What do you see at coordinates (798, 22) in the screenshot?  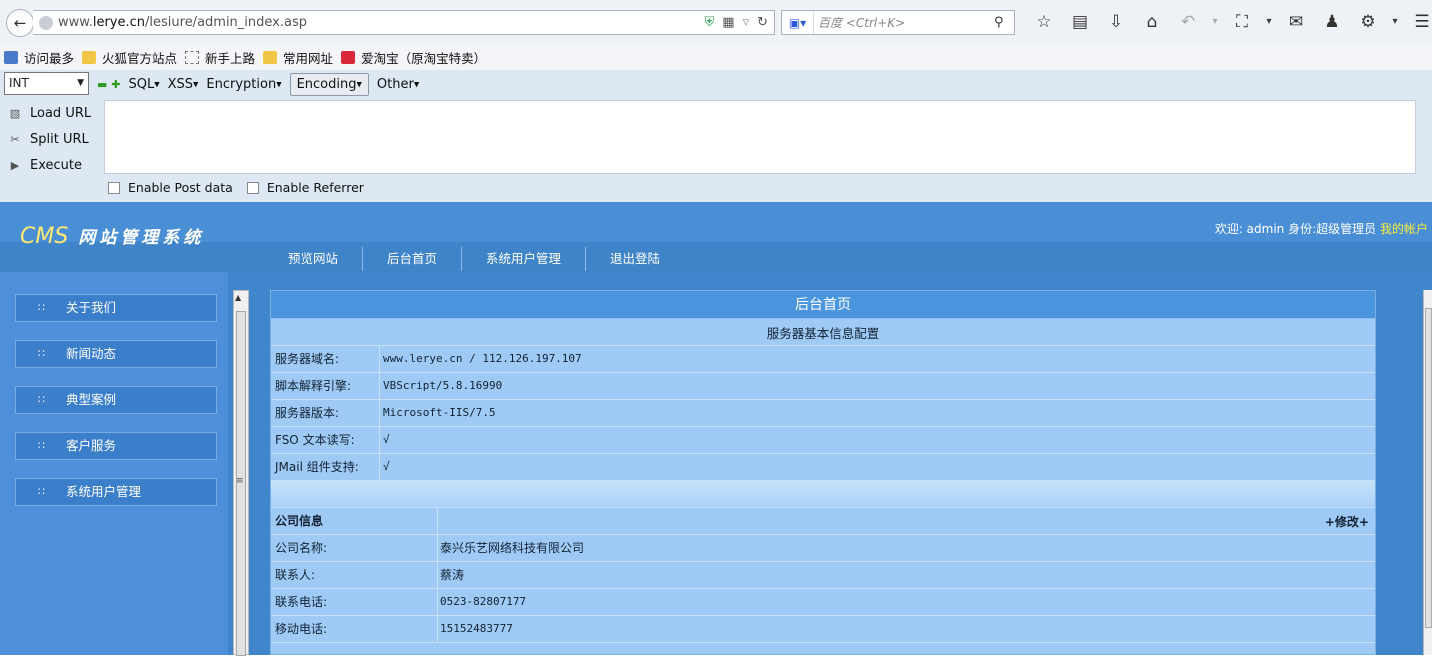 I see `search-engine-icon: ▣▾` at bounding box center [798, 22].